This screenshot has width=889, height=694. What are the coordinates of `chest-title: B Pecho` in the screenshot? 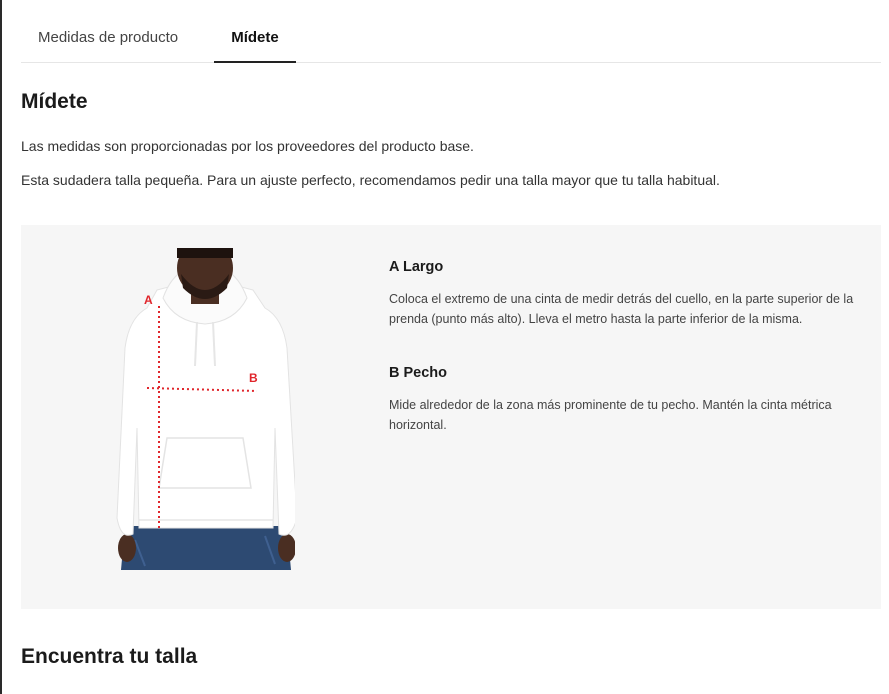 It's located at (418, 373).